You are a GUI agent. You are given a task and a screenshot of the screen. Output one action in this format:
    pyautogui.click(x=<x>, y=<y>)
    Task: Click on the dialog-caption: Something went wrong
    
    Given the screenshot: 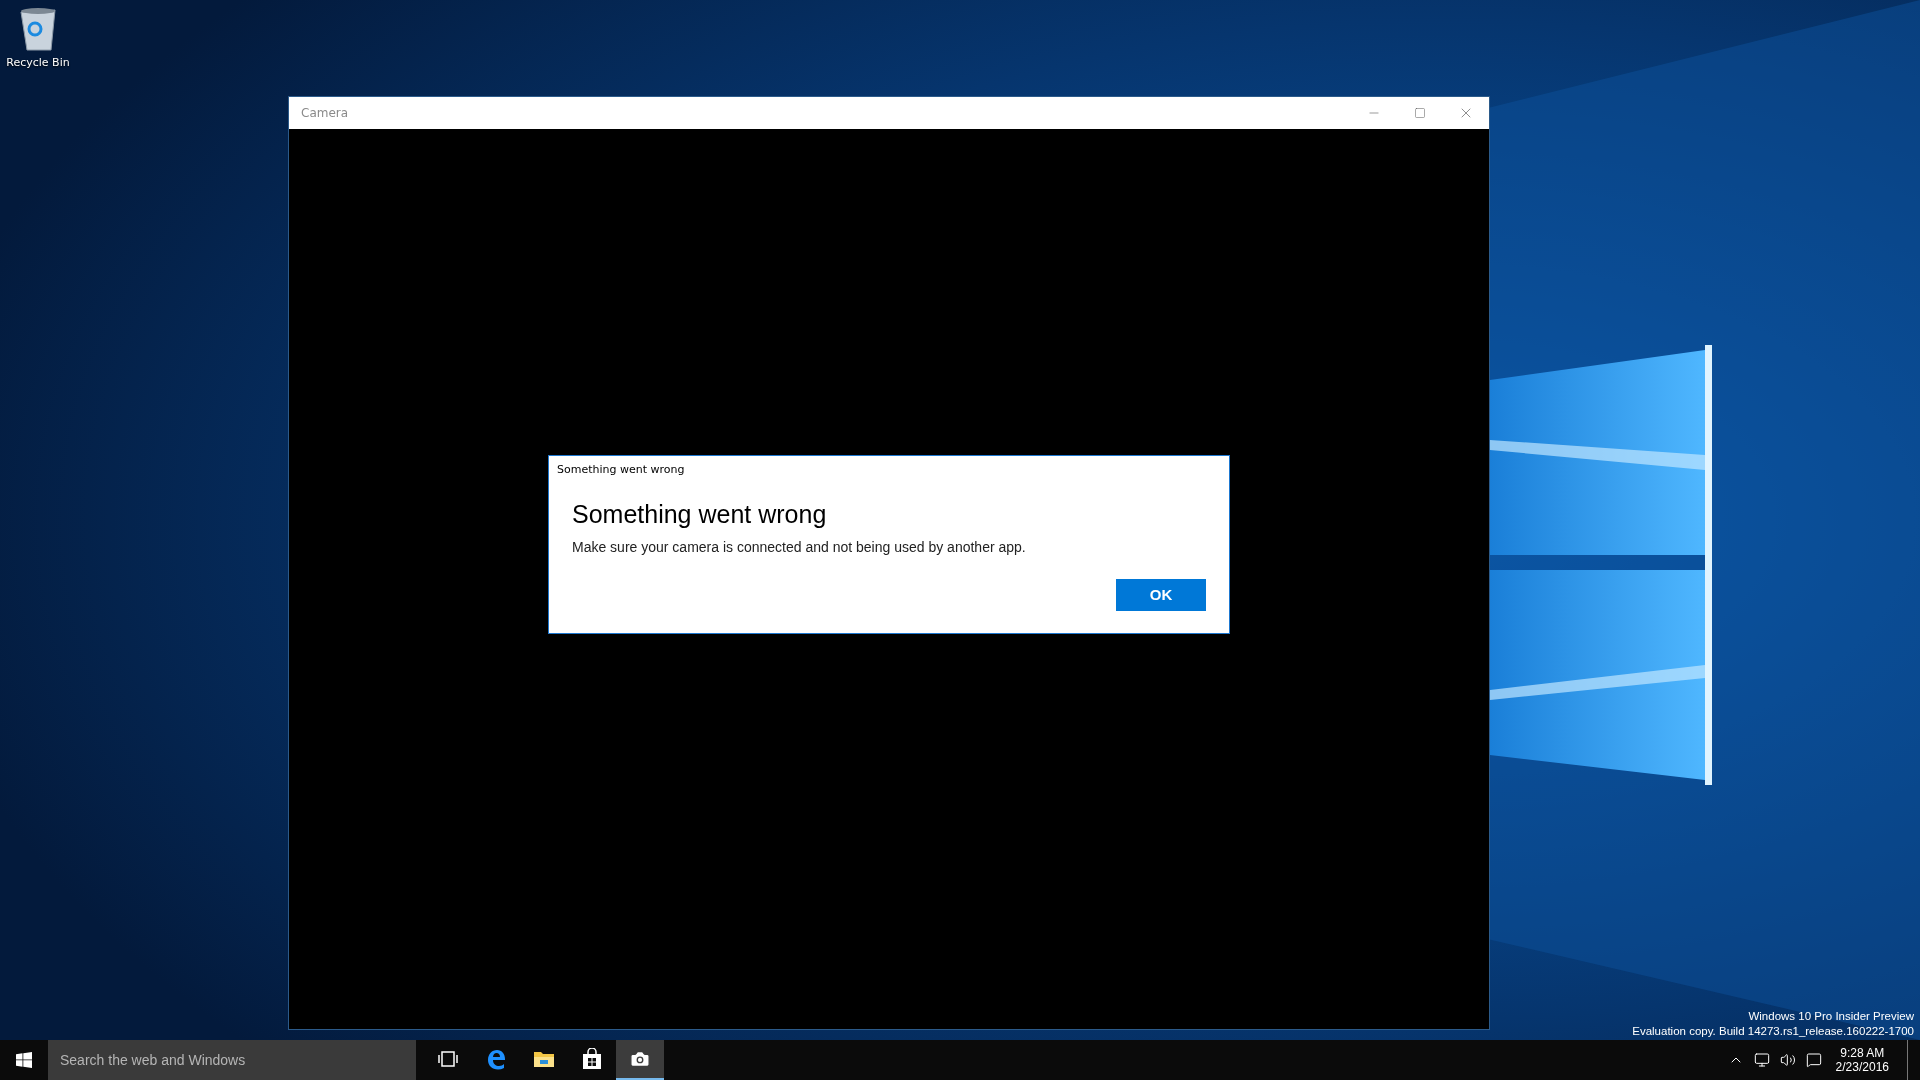 What is the action you would take?
    pyautogui.click(x=621, y=468)
    